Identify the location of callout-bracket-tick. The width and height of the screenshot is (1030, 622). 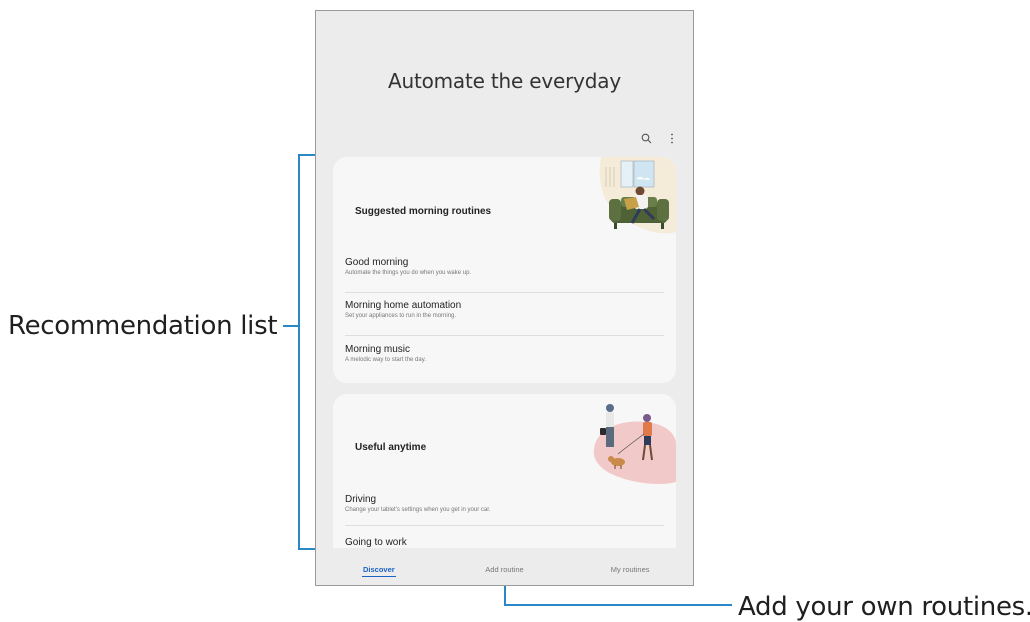
(291, 326).